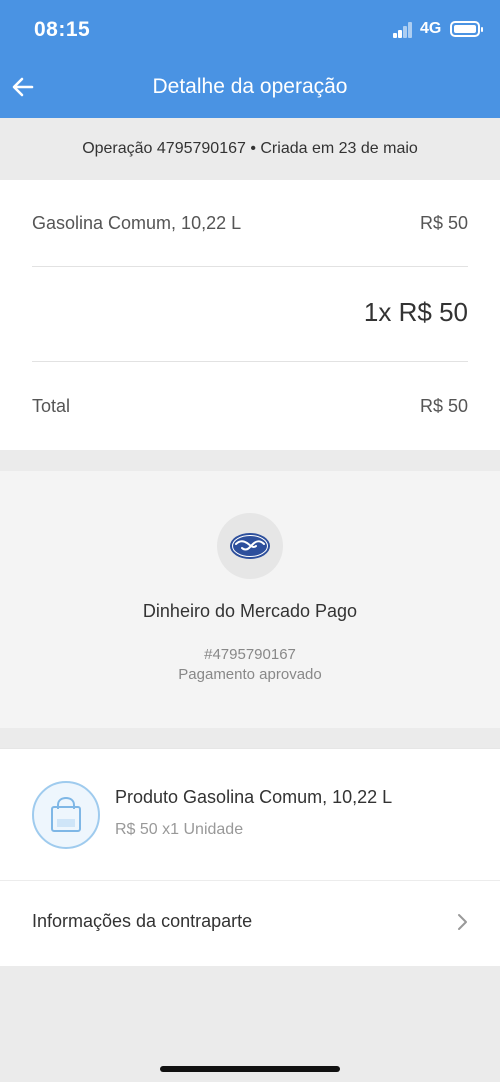 This screenshot has height=1082, width=500. What do you see at coordinates (443, 223) in the screenshot?
I see `item-price: R$ 50` at bounding box center [443, 223].